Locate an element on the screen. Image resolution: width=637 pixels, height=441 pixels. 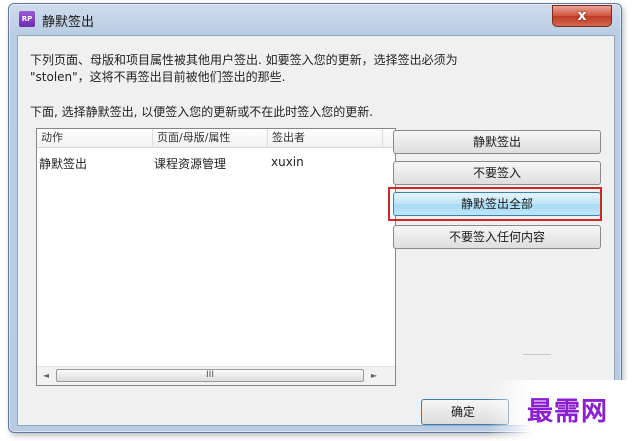
row-item: 课程资源管理 is located at coordinates (190, 164).